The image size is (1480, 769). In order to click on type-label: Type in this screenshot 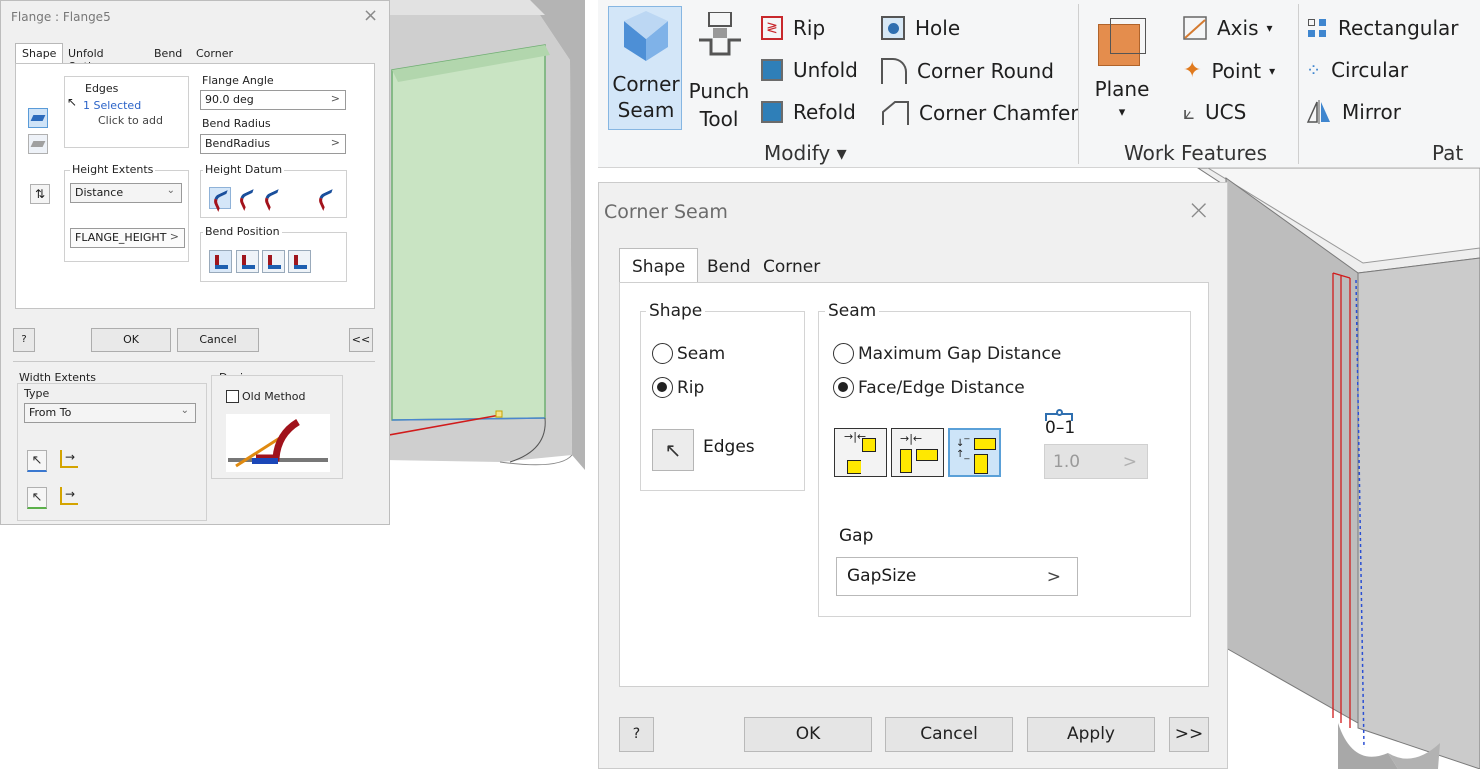, I will do `click(37, 393)`.